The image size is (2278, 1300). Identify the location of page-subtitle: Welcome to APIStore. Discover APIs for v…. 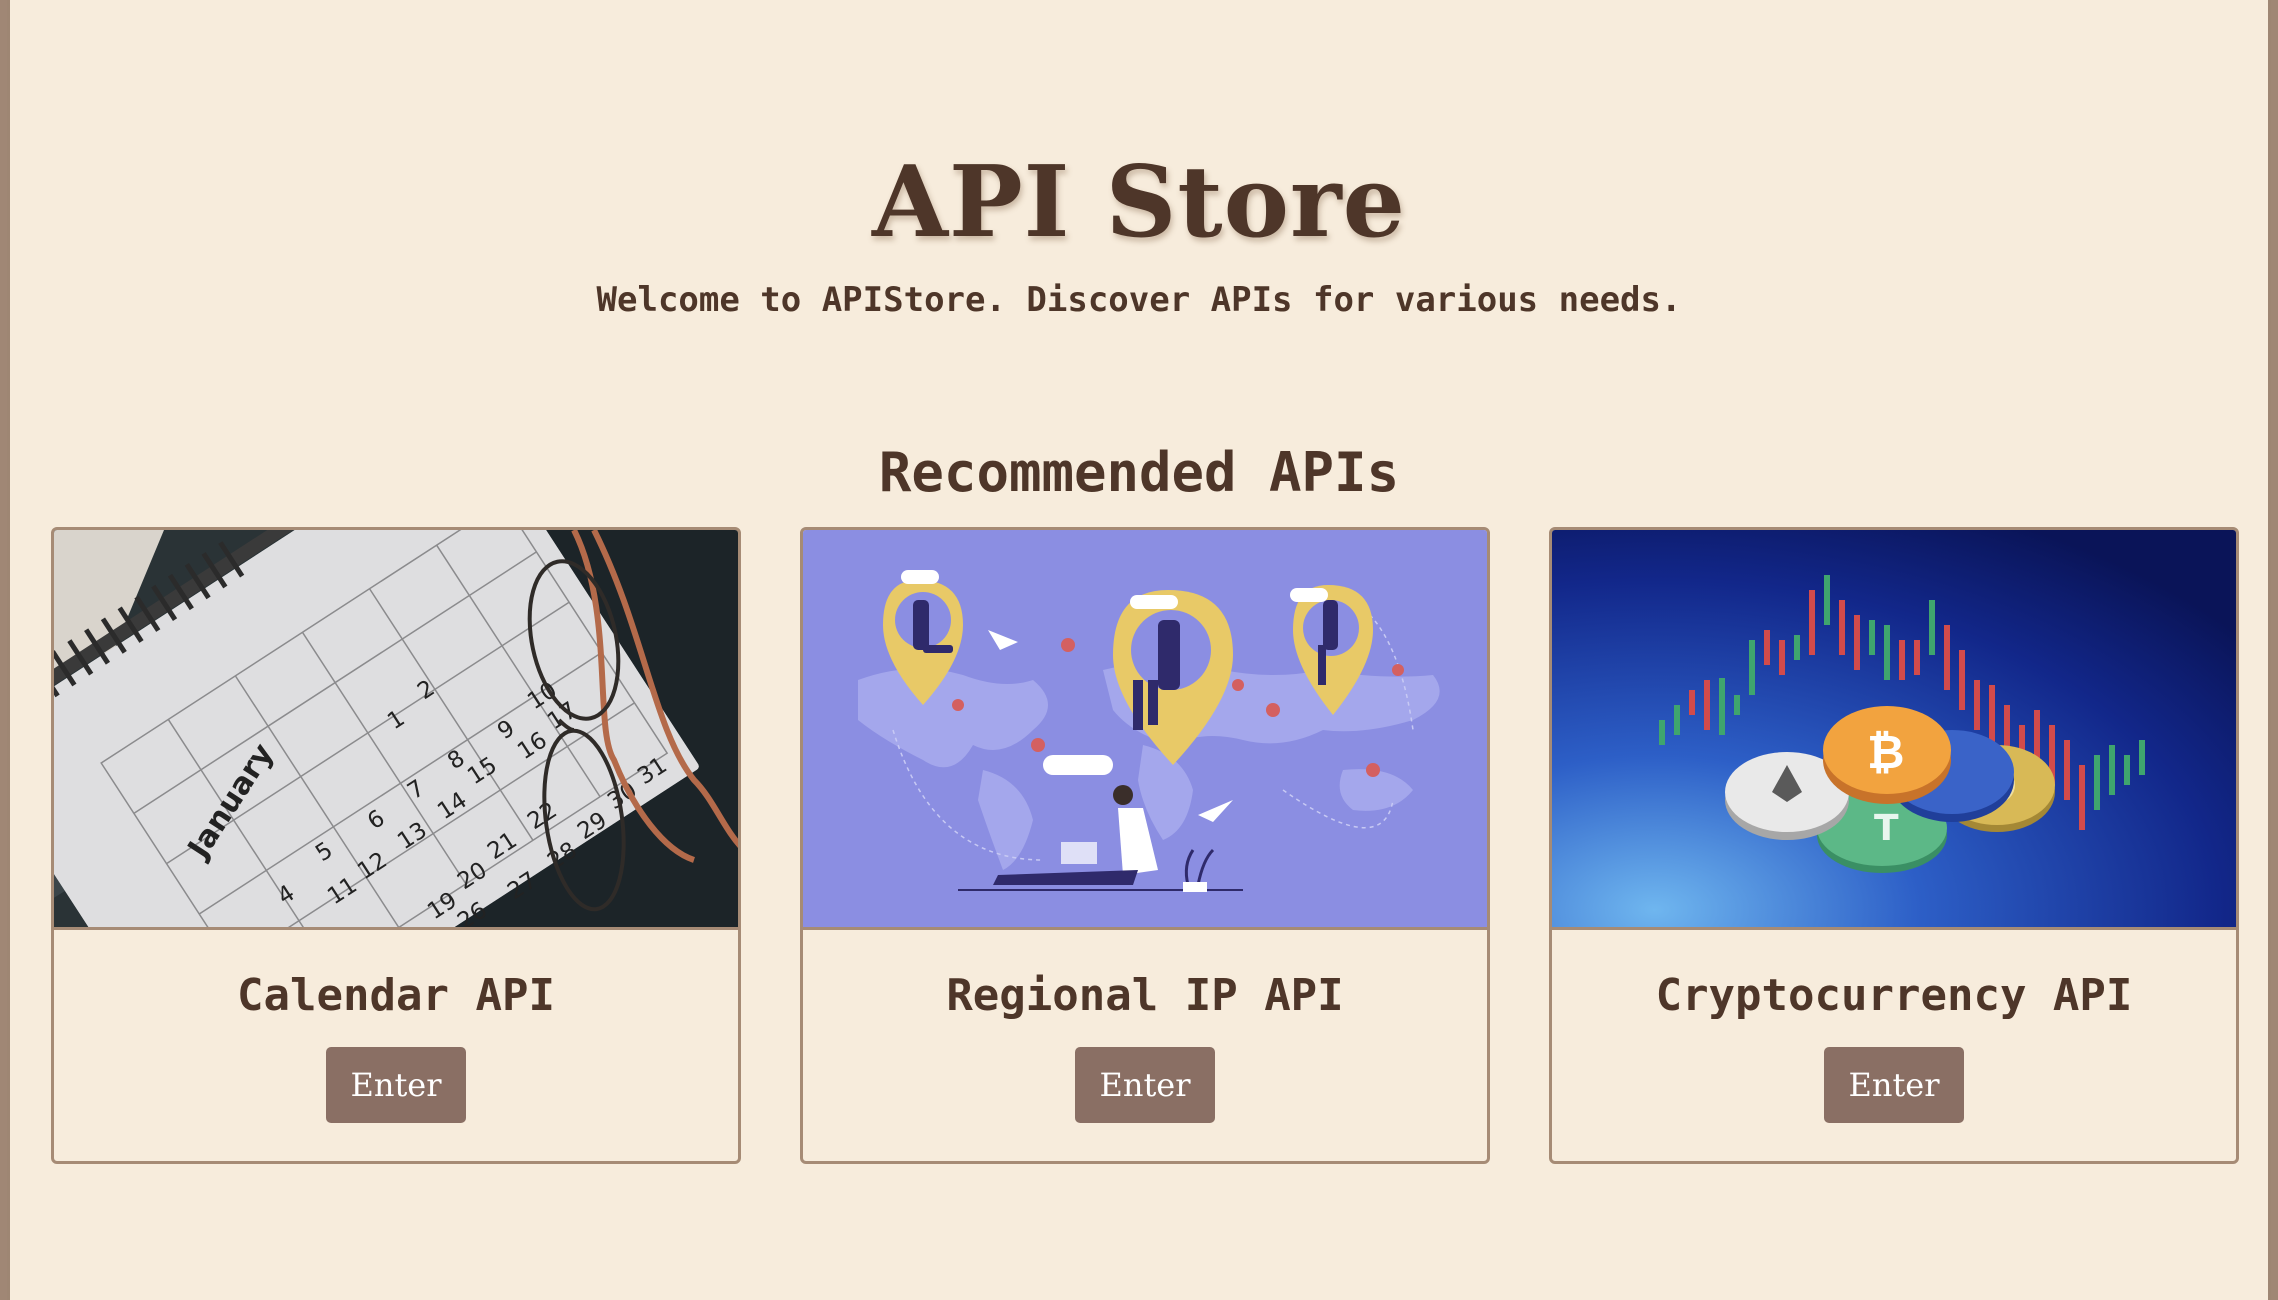
(1139, 300).